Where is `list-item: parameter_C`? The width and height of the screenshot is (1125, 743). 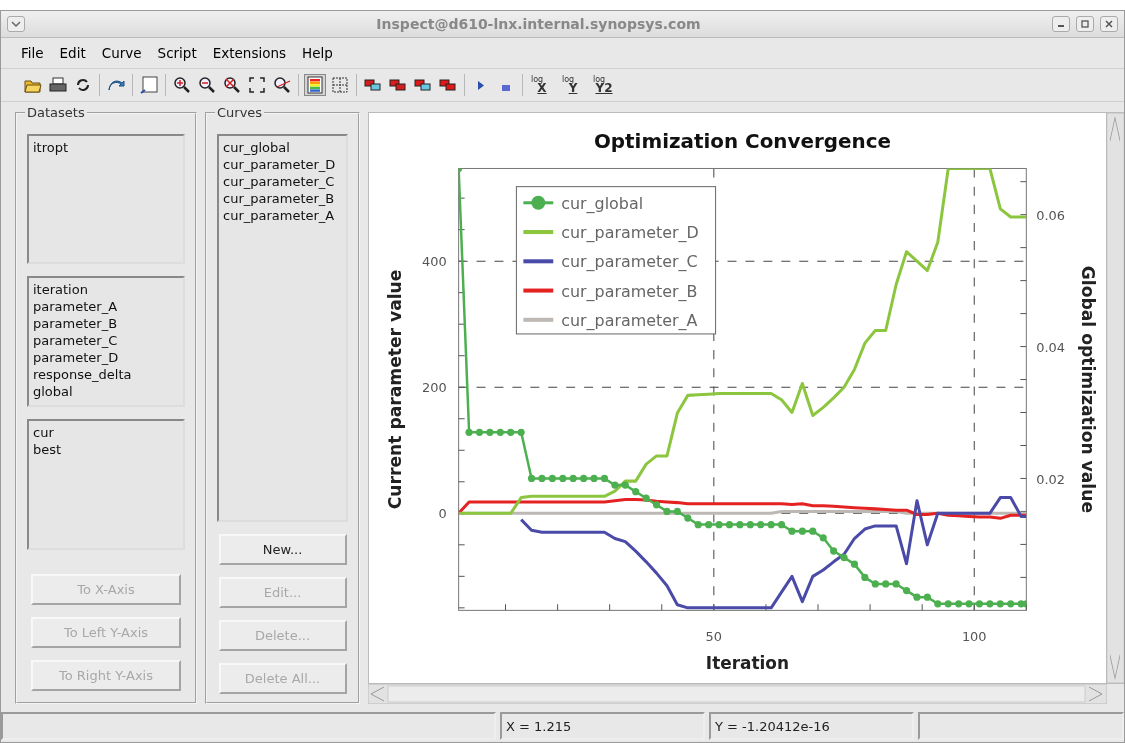
list-item: parameter_C is located at coordinates (106, 340).